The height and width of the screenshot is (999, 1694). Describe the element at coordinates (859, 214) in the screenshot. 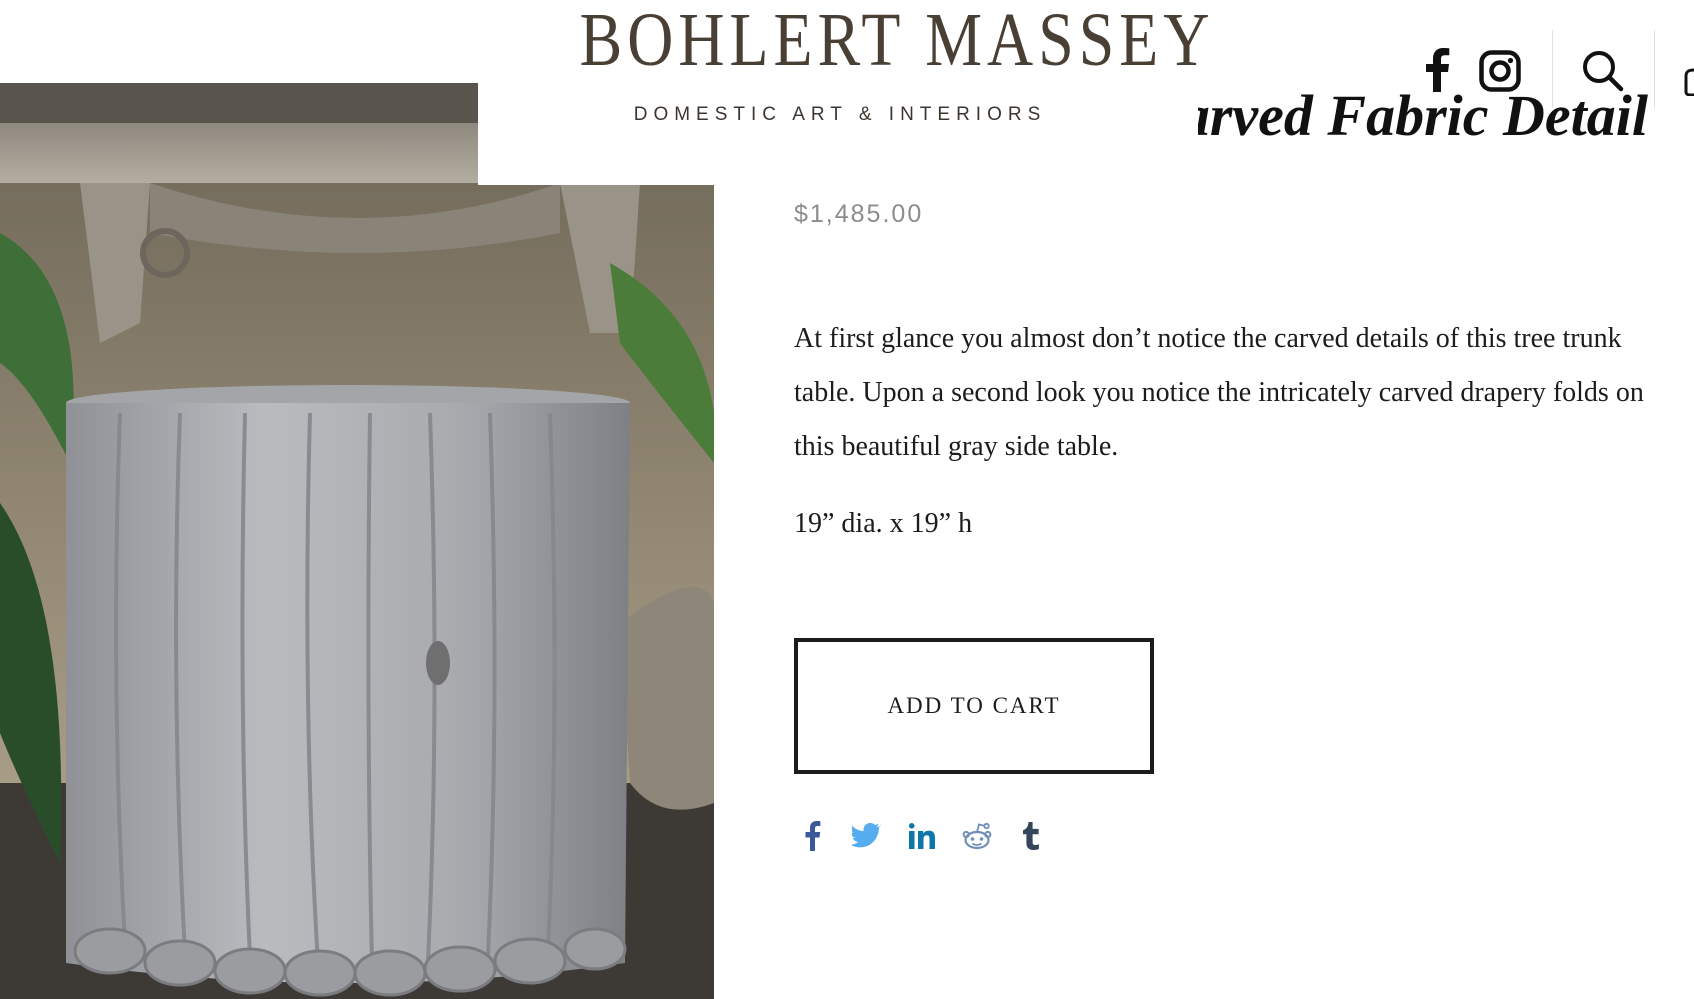

I see `product-price: $1,485.00` at that location.